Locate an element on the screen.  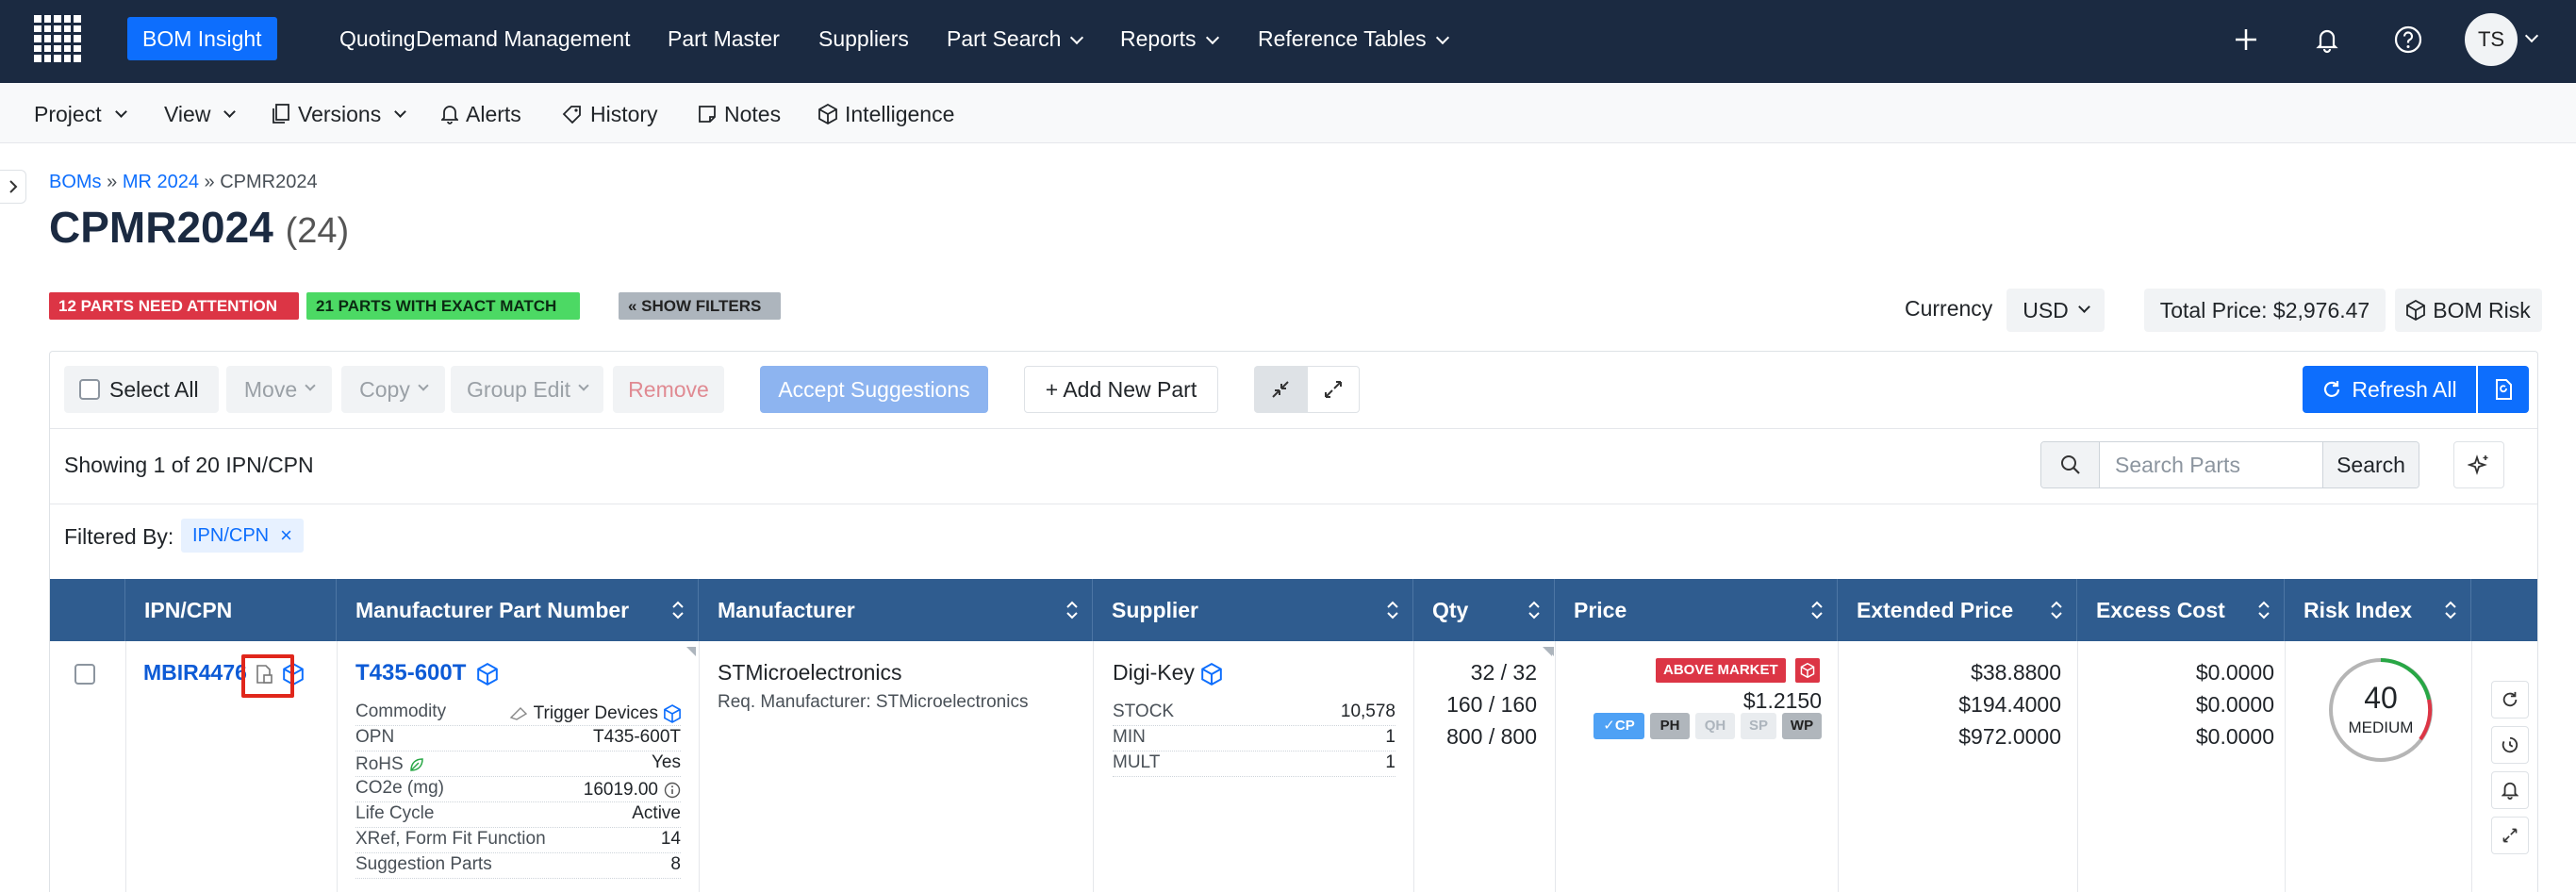
expand-rows-button is located at coordinates (1333, 390).